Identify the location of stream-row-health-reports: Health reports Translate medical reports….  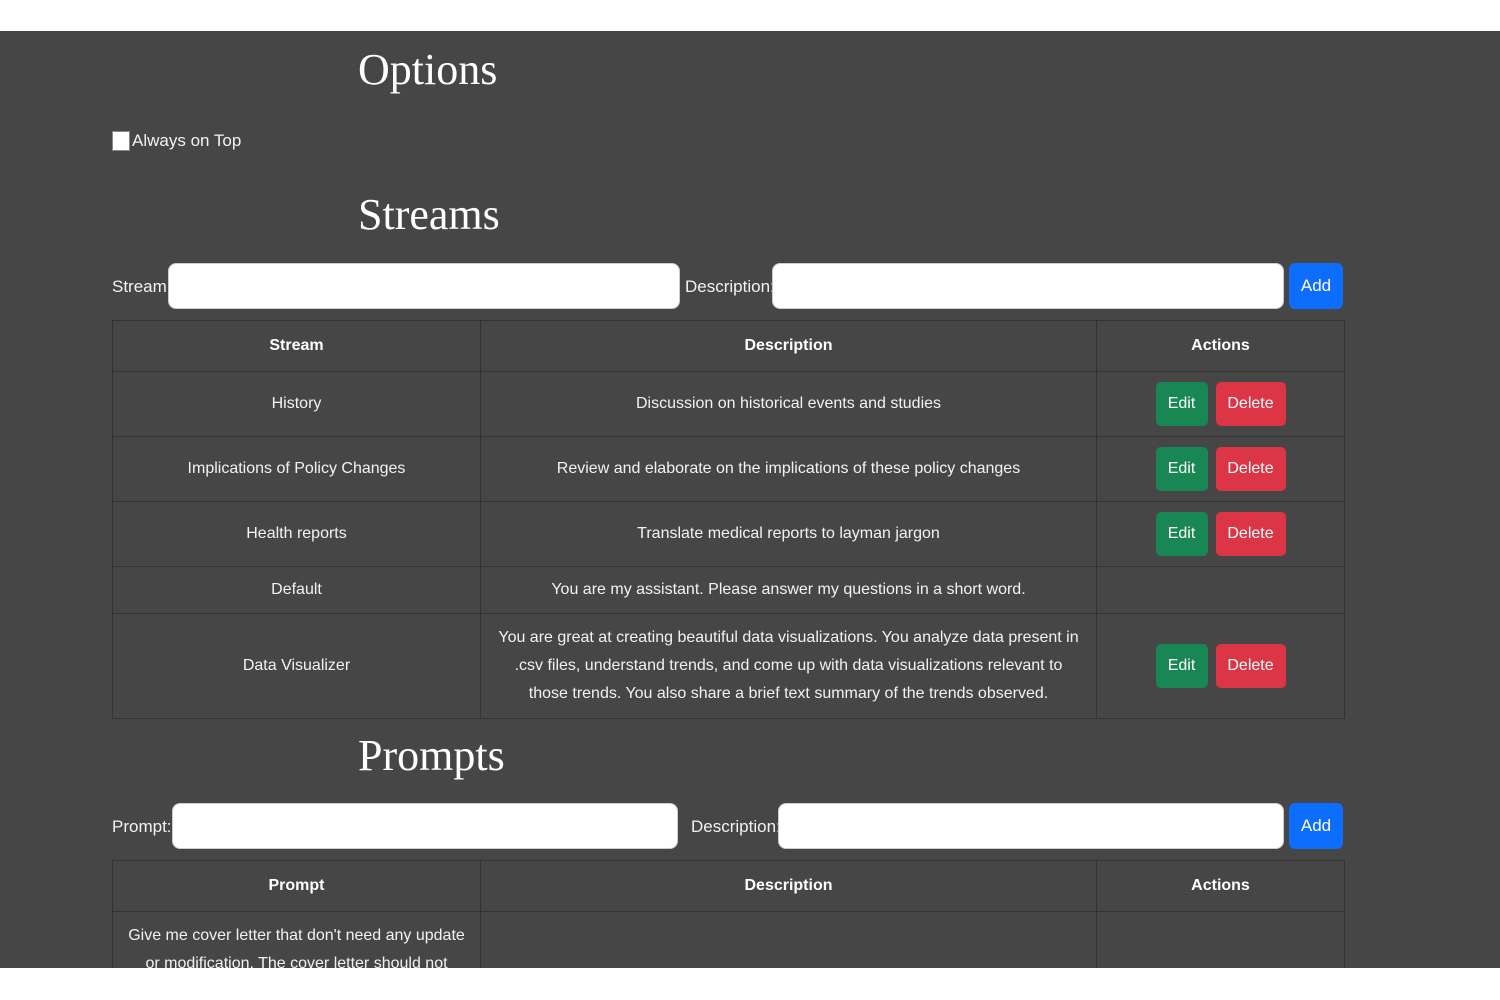
(728, 534).